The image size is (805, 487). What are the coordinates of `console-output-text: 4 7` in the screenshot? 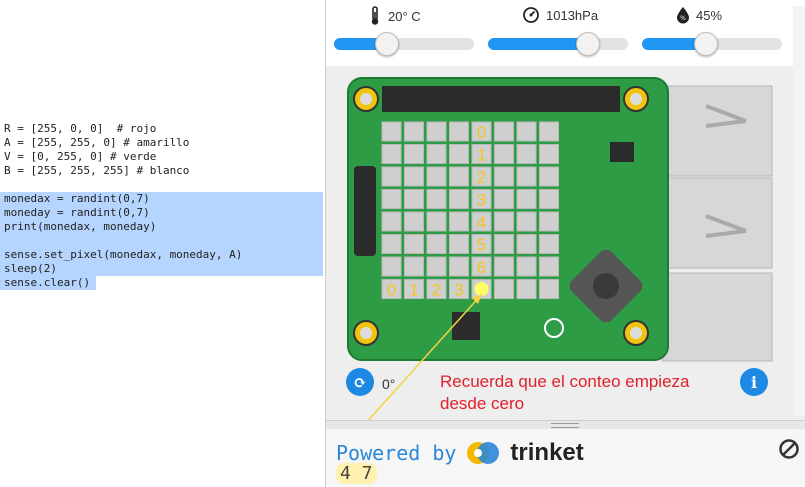 It's located at (356, 473).